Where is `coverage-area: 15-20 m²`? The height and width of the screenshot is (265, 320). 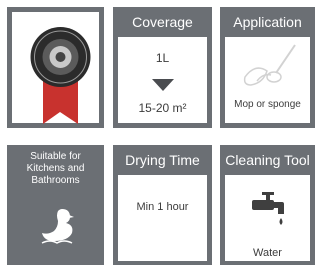
coverage-area: 15-20 m² is located at coordinates (162, 108).